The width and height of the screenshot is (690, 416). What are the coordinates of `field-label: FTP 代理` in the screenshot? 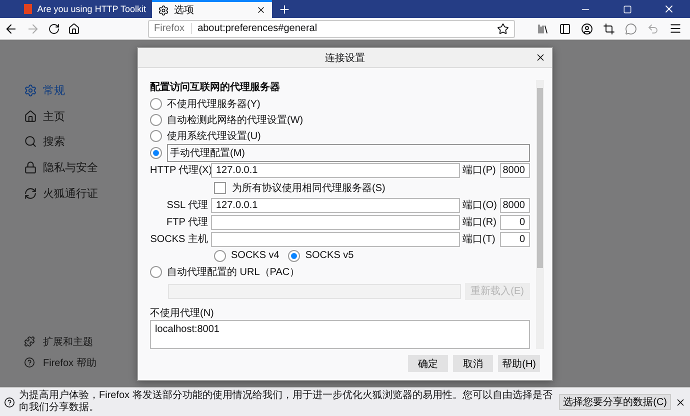 It's located at (187, 223).